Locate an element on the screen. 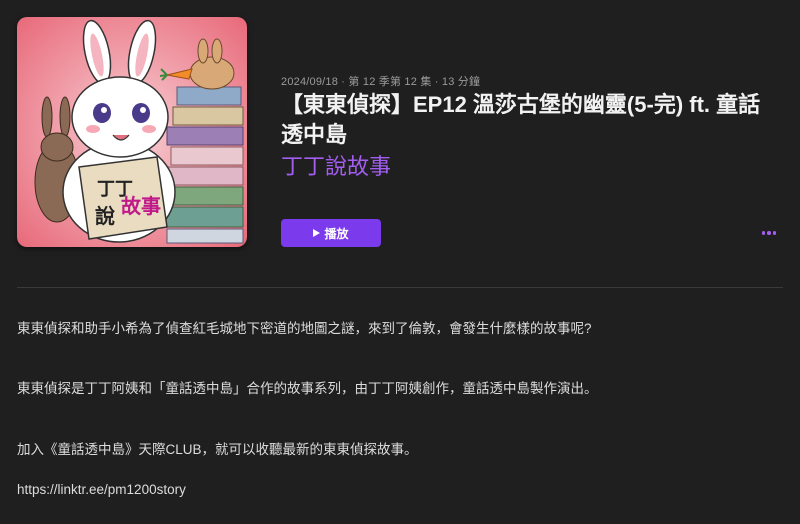 The height and width of the screenshot is (524, 800). podcast-artwork: 丁丁 說 故事 is located at coordinates (132, 132).